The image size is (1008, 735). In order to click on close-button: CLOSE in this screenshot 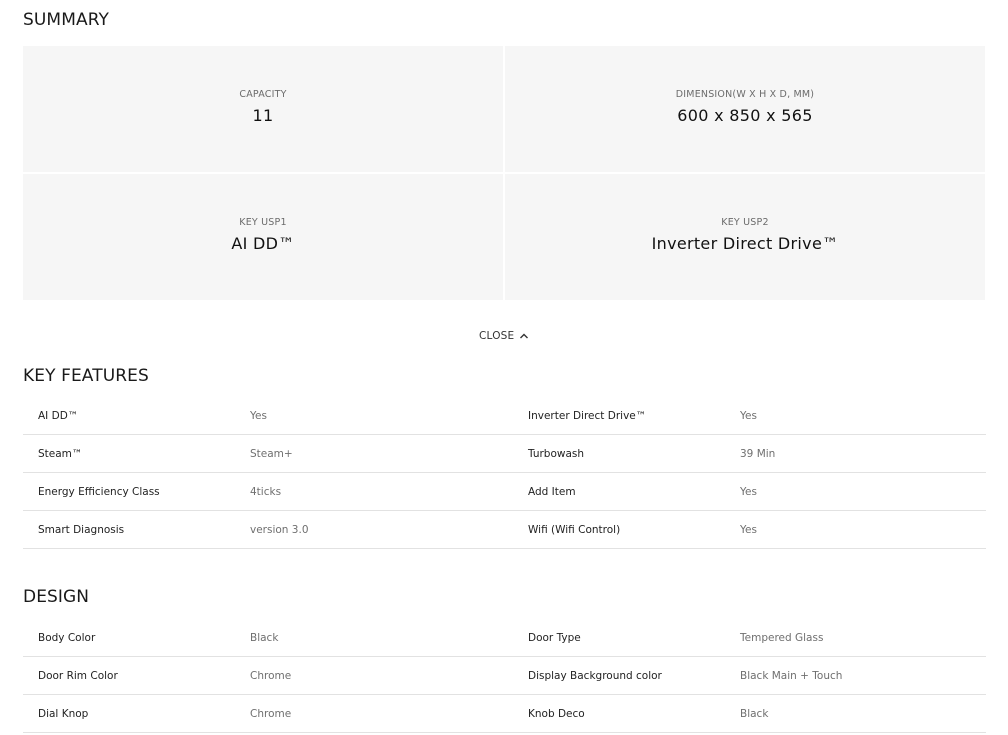, I will do `click(504, 336)`.